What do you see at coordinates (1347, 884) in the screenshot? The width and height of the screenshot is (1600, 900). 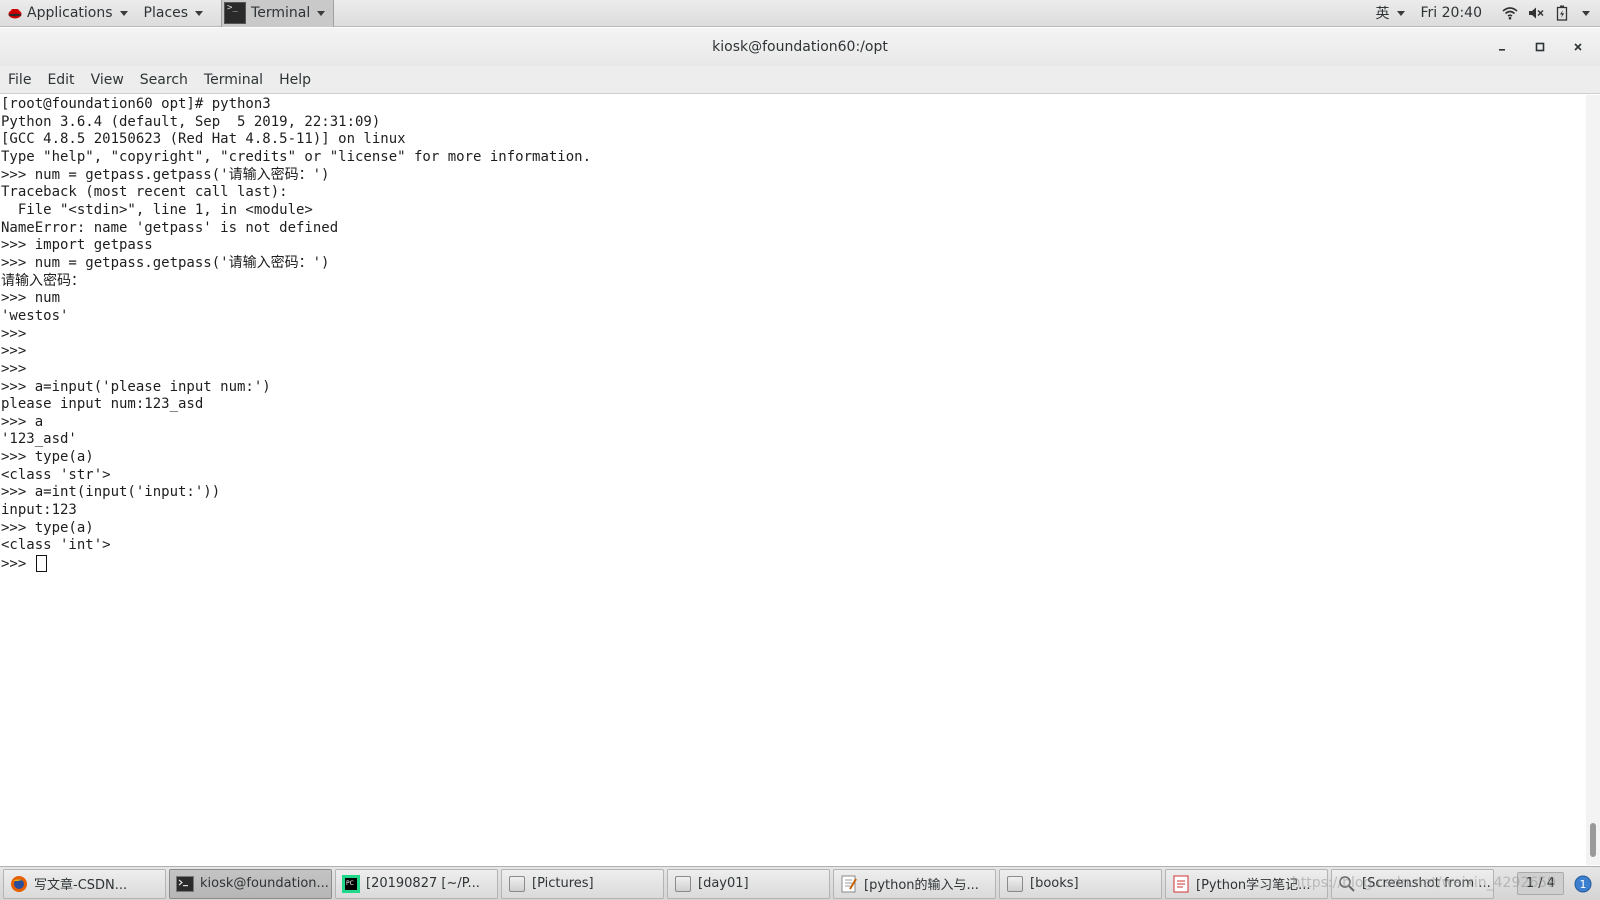 I see `screenshot-icon` at bounding box center [1347, 884].